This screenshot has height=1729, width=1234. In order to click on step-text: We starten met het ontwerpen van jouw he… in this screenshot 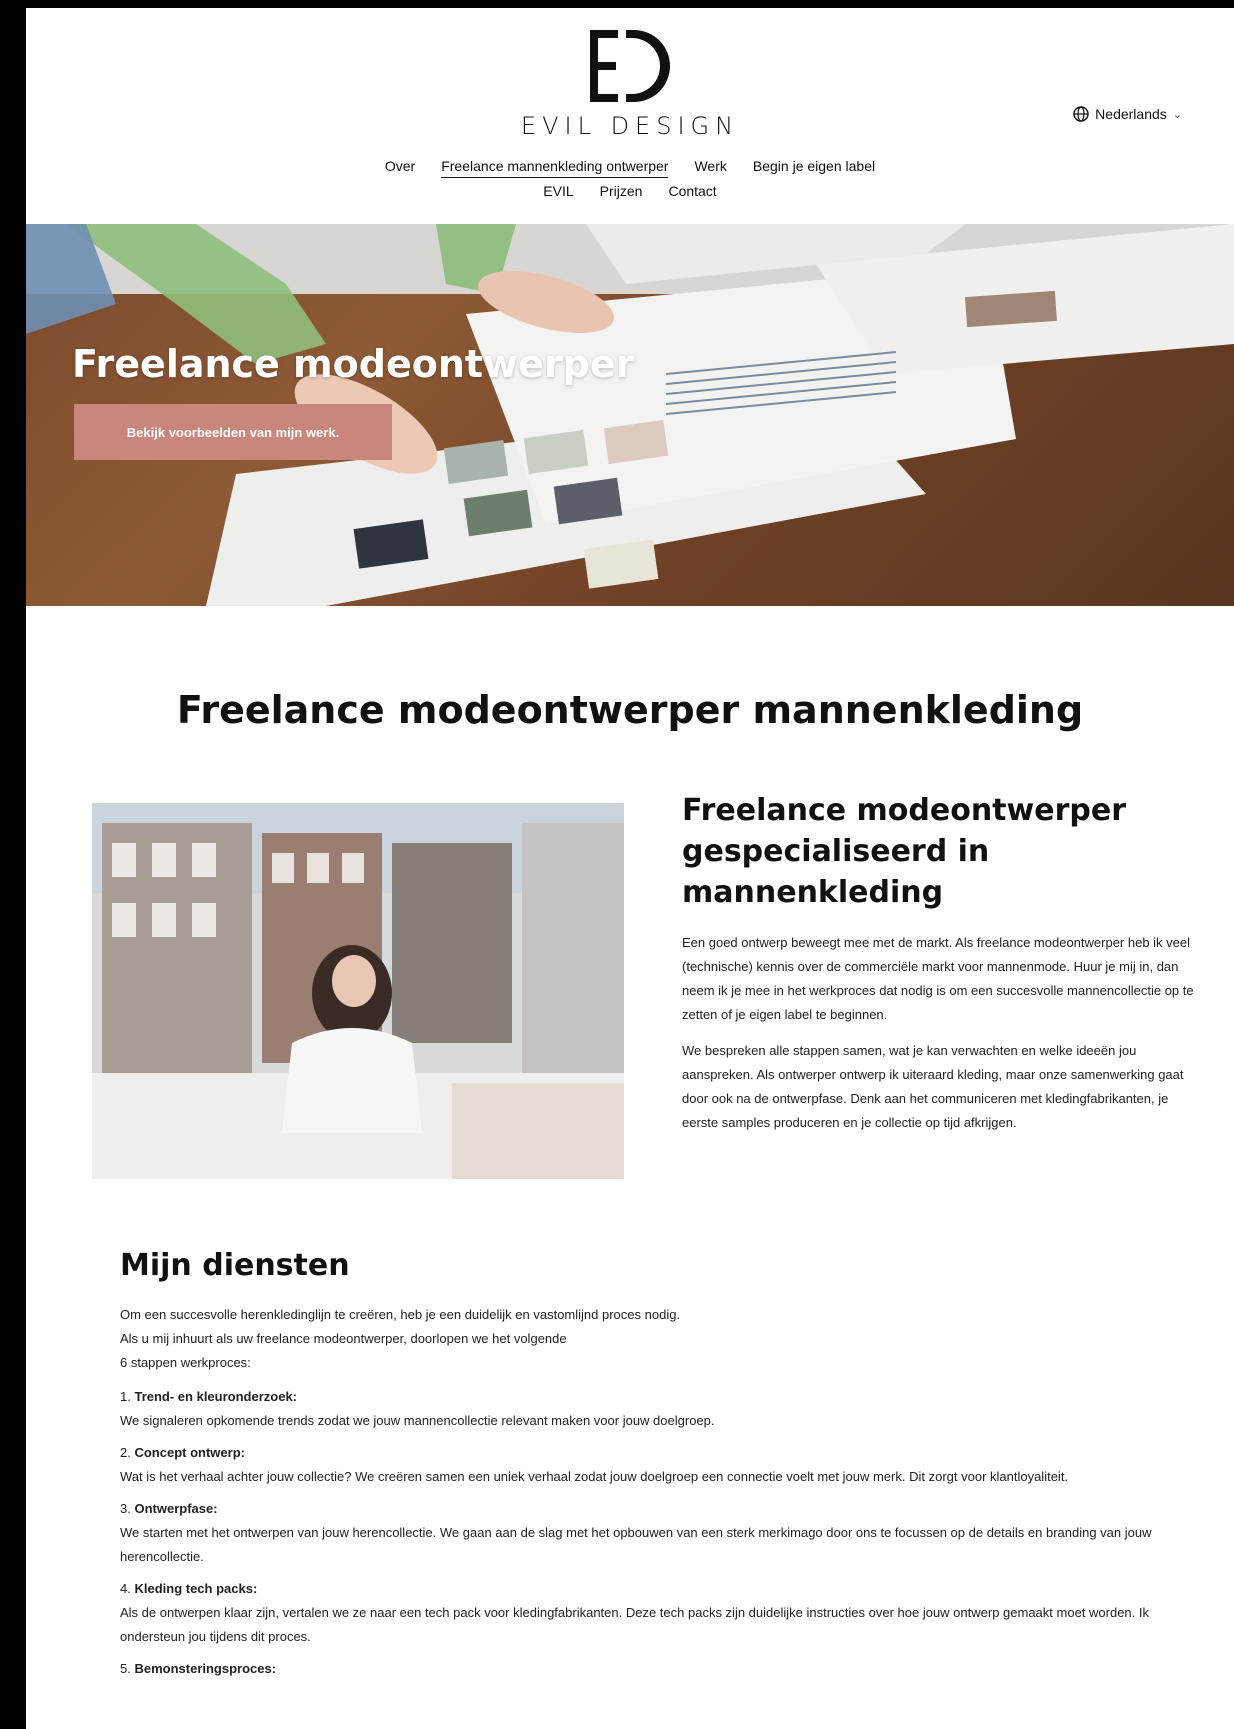, I will do `click(636, 1544)`.